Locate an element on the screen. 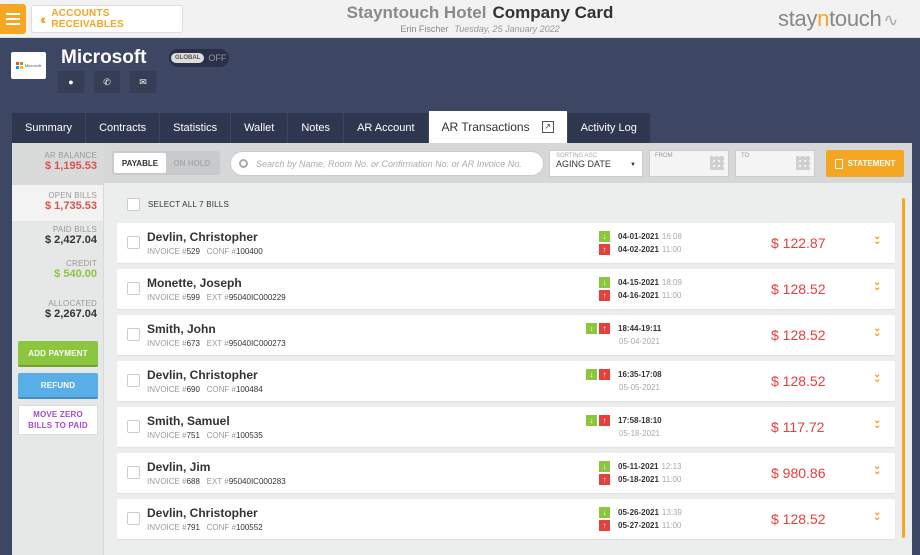  payable-hold-switch: PAYABLE ON HOLD is located at coordinates (166, 163).